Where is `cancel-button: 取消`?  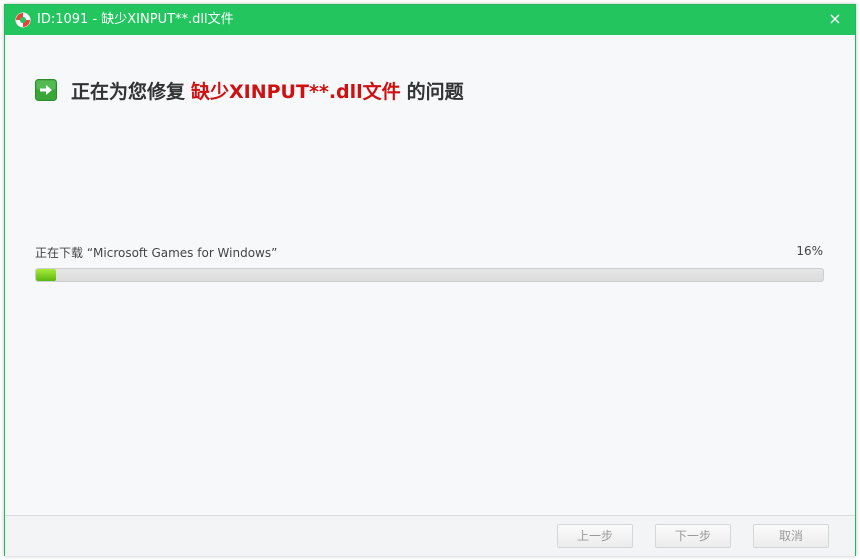 cancel-button: 取消 is located at coordinates (791, 536).